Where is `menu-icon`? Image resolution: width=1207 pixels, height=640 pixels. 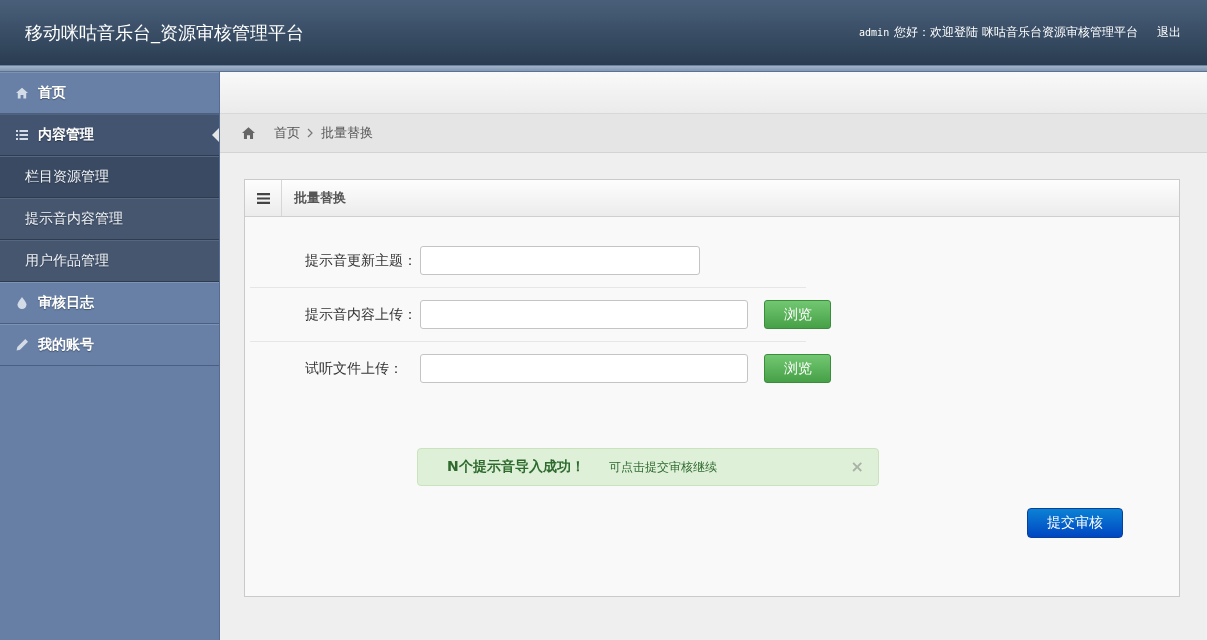 menu-icon is located at coordinates (263, 198).